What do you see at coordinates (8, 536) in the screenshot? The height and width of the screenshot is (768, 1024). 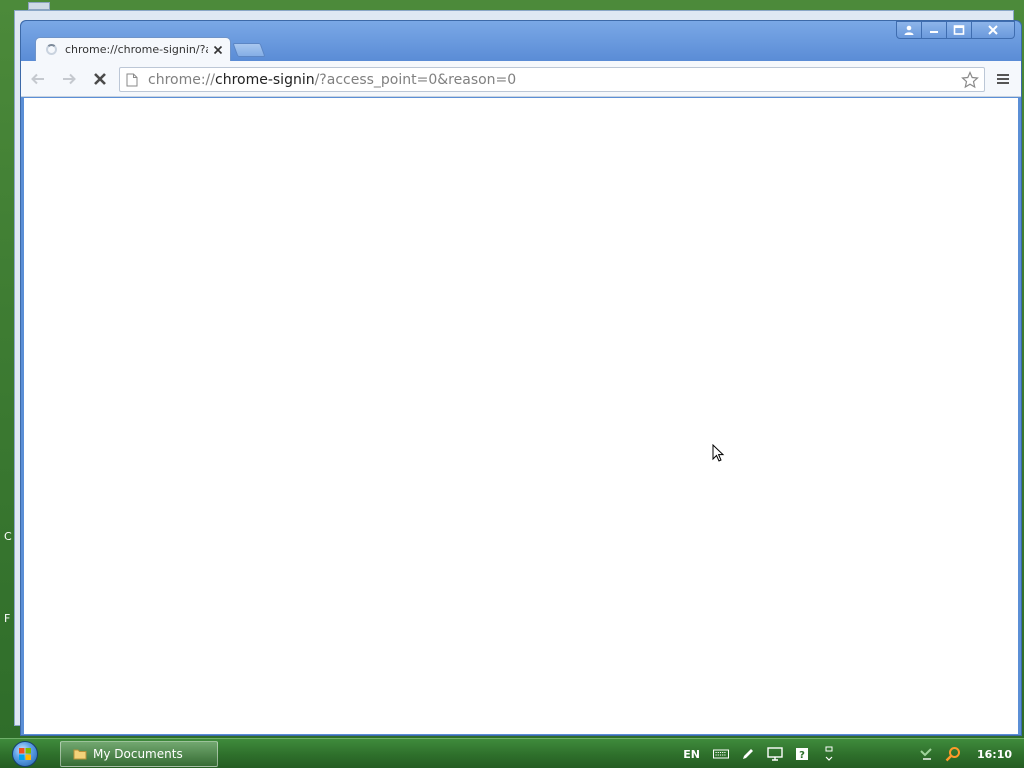 I see `desktop-edge-text: C` at bounding box center [8, 536].